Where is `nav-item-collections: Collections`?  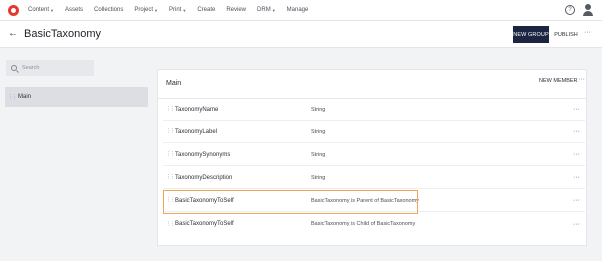
nav-item-collections: Collections is located at coordinates (108, 10).